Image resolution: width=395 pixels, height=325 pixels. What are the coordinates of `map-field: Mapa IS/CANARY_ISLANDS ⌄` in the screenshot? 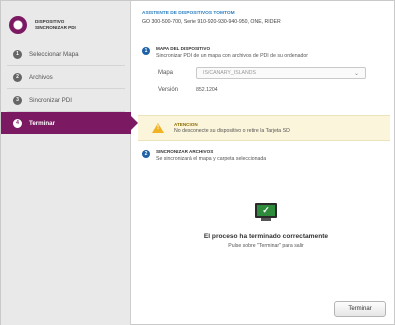 It's located at (274, 73).